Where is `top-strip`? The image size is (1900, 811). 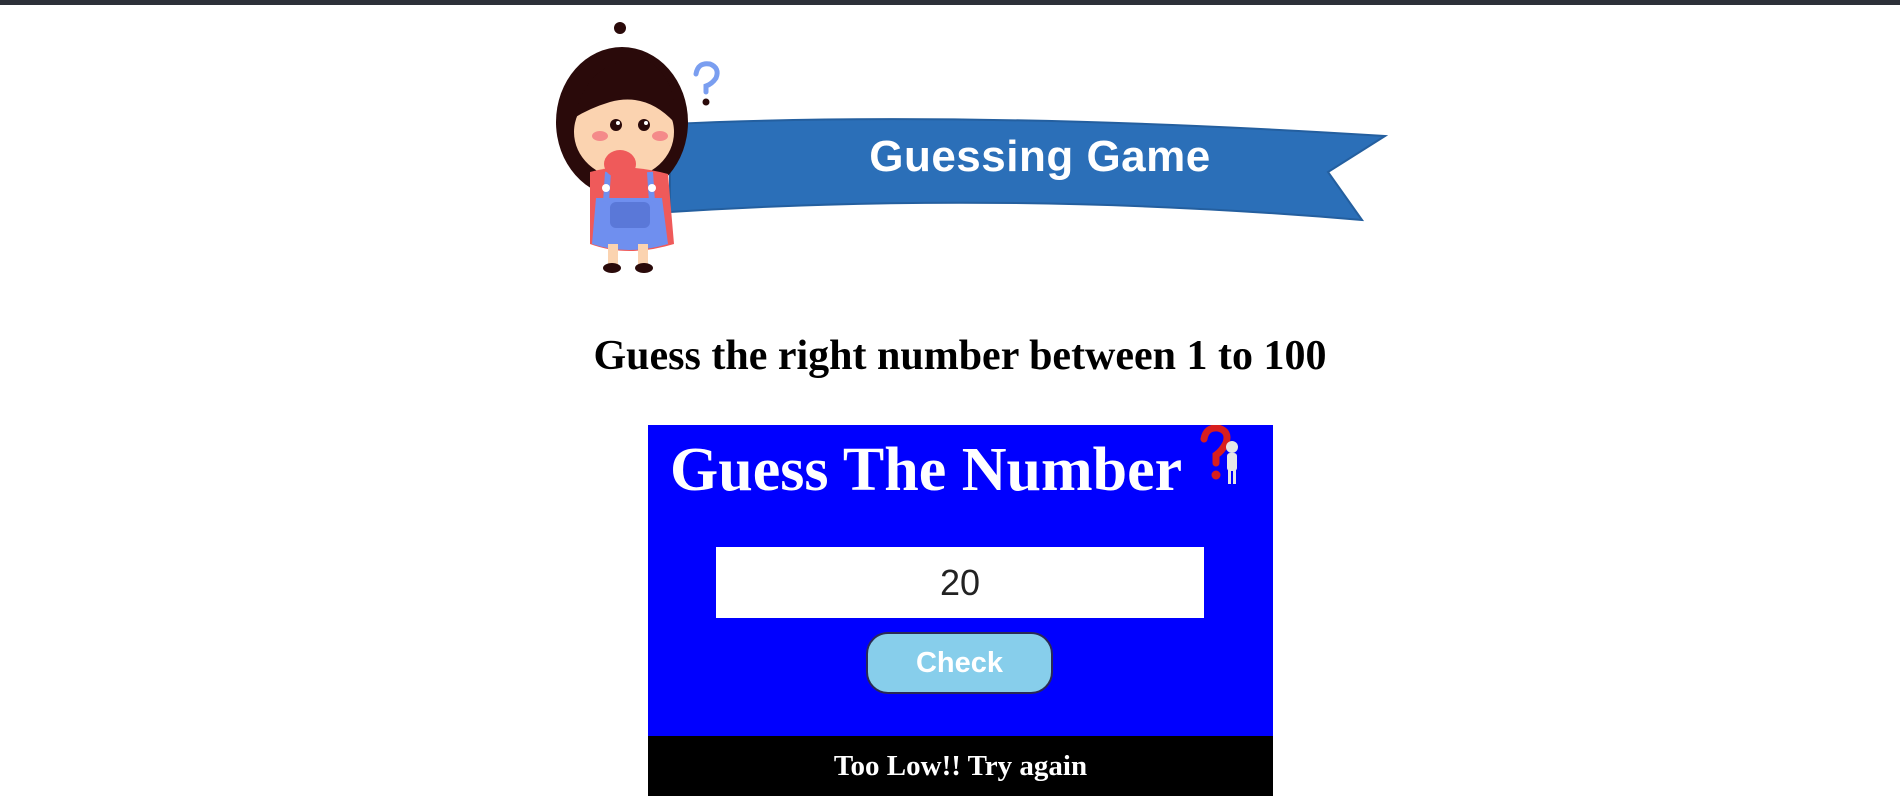
top-strip is located at coordinates (950, 2).